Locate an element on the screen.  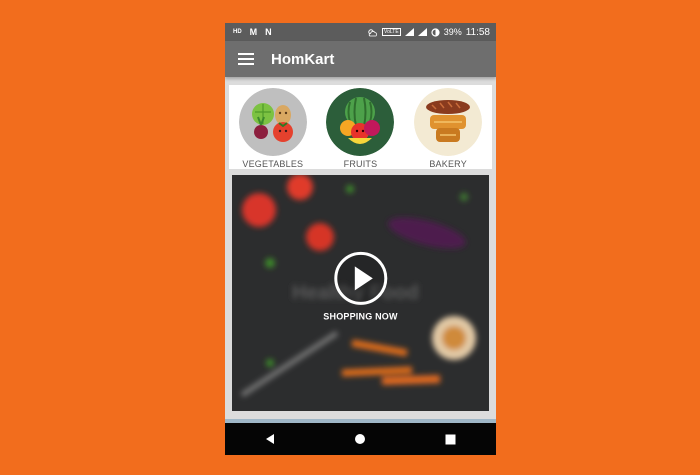
back-button is located at coordinates (270, 439).